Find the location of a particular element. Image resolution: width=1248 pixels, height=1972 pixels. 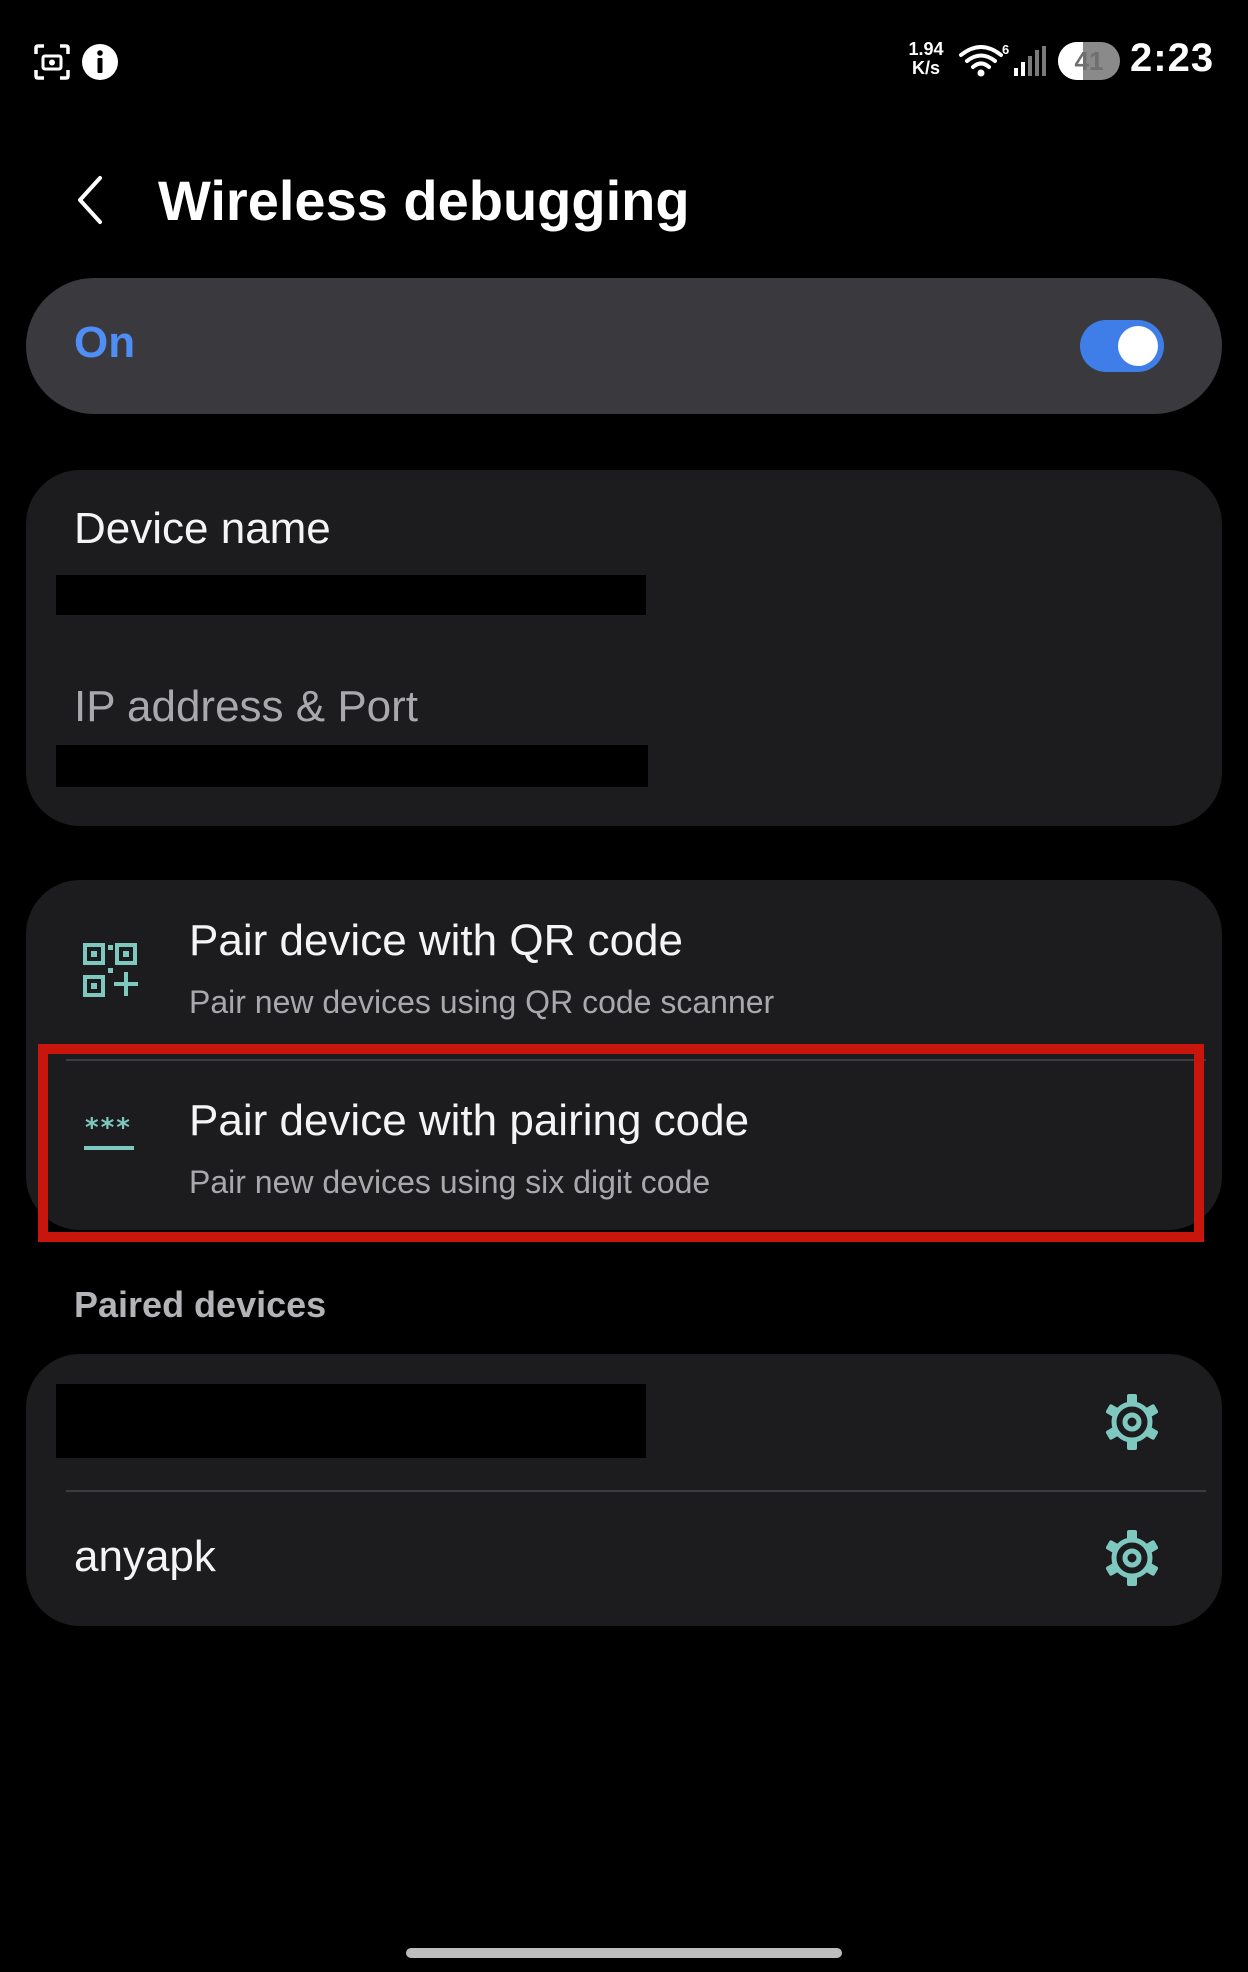

app-bar: Wireless debugging is located at coordinates (624, 205).